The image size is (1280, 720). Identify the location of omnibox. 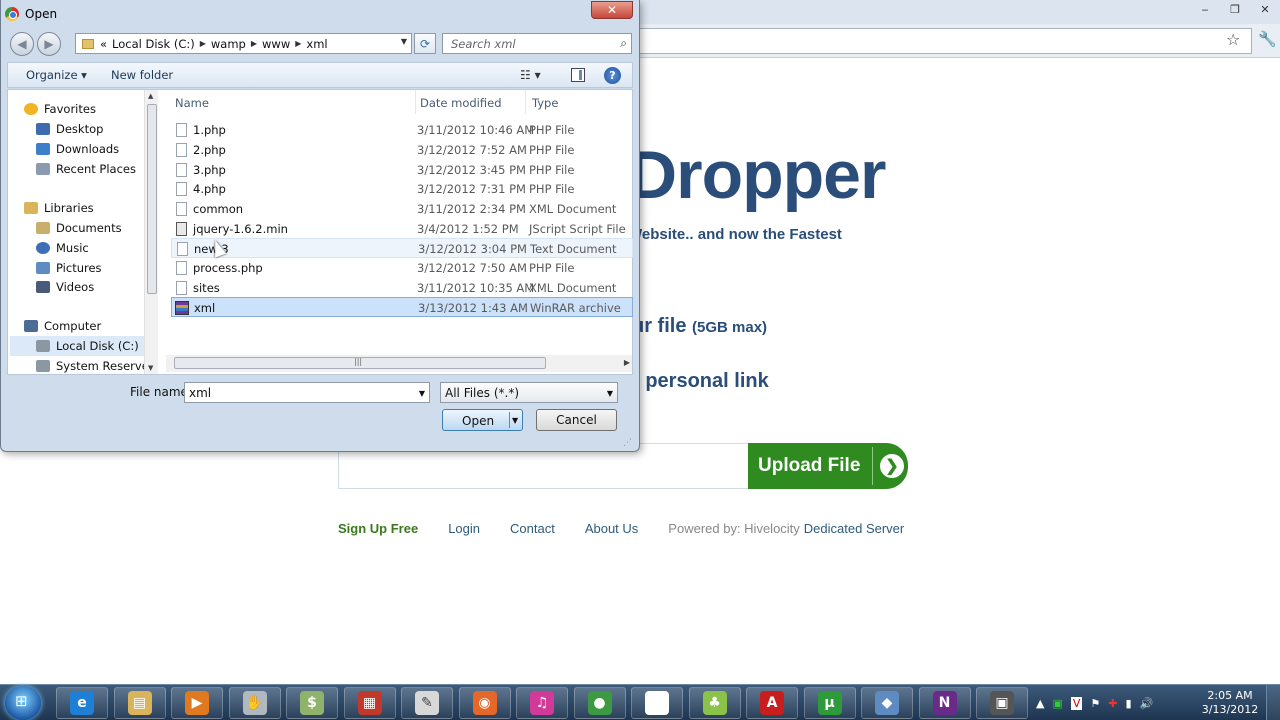
(946, 41).